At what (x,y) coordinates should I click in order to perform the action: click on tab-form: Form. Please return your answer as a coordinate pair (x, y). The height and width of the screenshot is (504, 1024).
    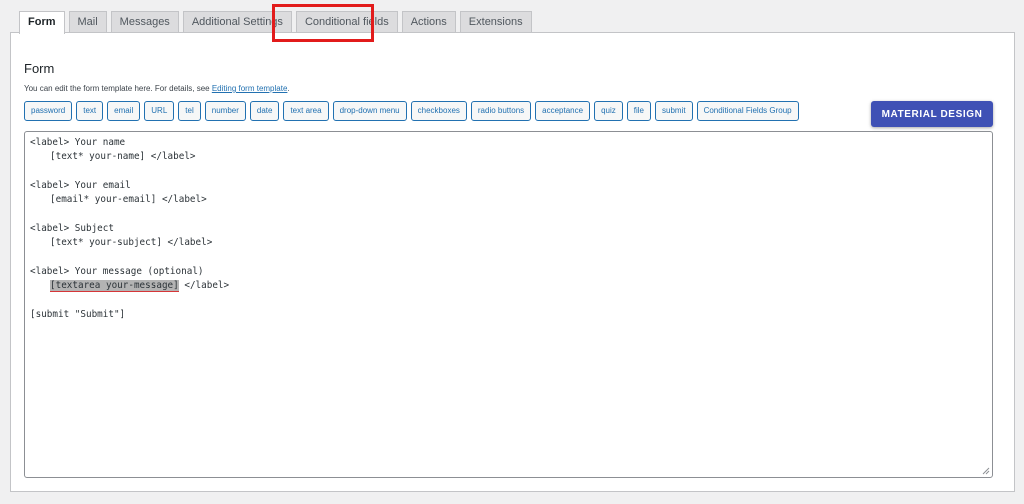
    Looking at the image, I should click on (42, 22).